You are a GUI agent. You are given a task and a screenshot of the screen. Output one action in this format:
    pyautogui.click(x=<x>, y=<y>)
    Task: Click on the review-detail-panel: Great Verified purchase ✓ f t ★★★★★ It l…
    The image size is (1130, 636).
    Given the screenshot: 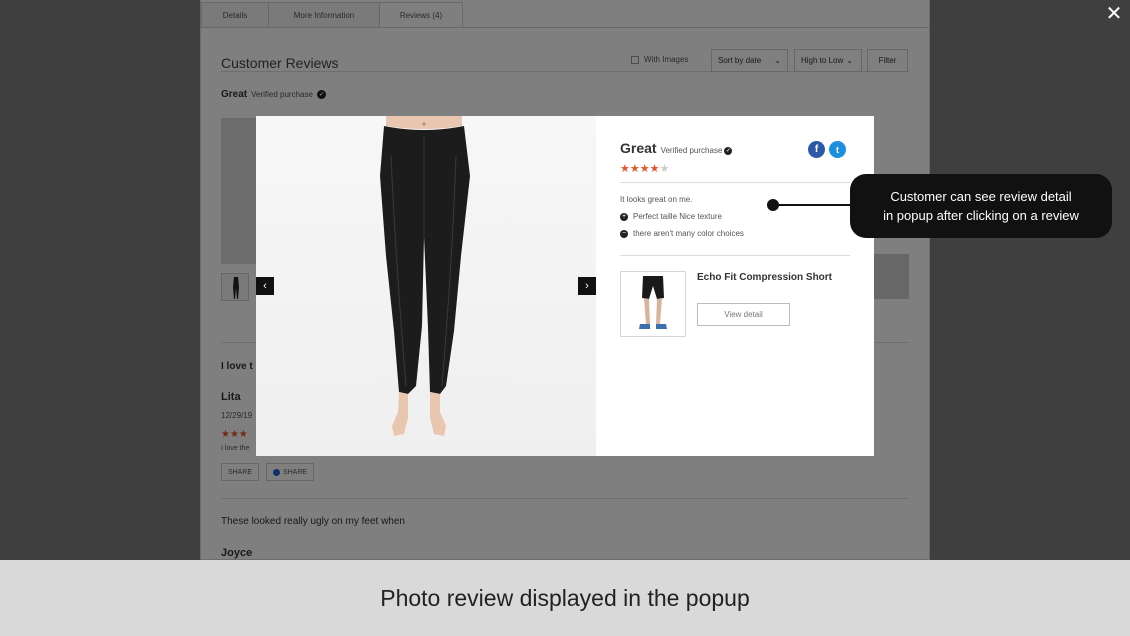 What is the action you would take?
    pyautogui.click(x=735, y=286)
    